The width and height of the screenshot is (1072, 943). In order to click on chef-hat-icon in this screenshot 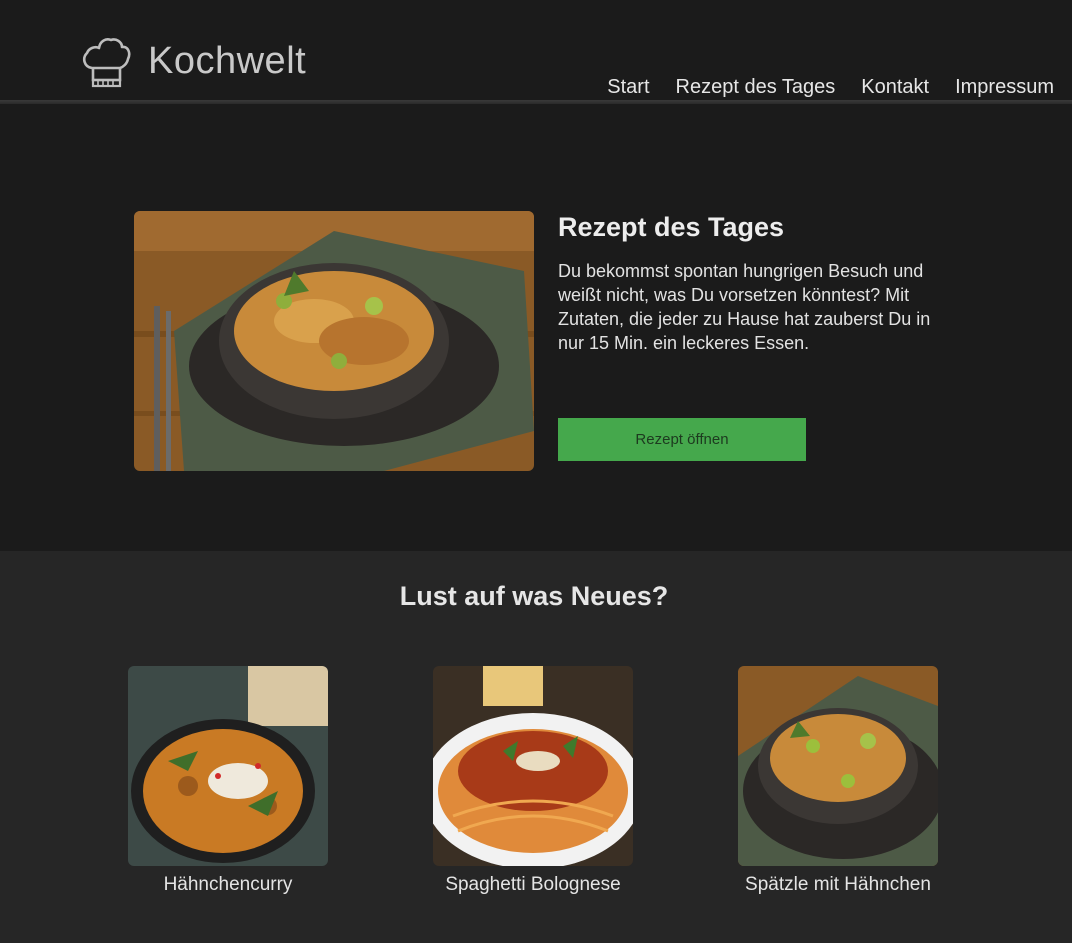, I will do `click(106, 61)`.